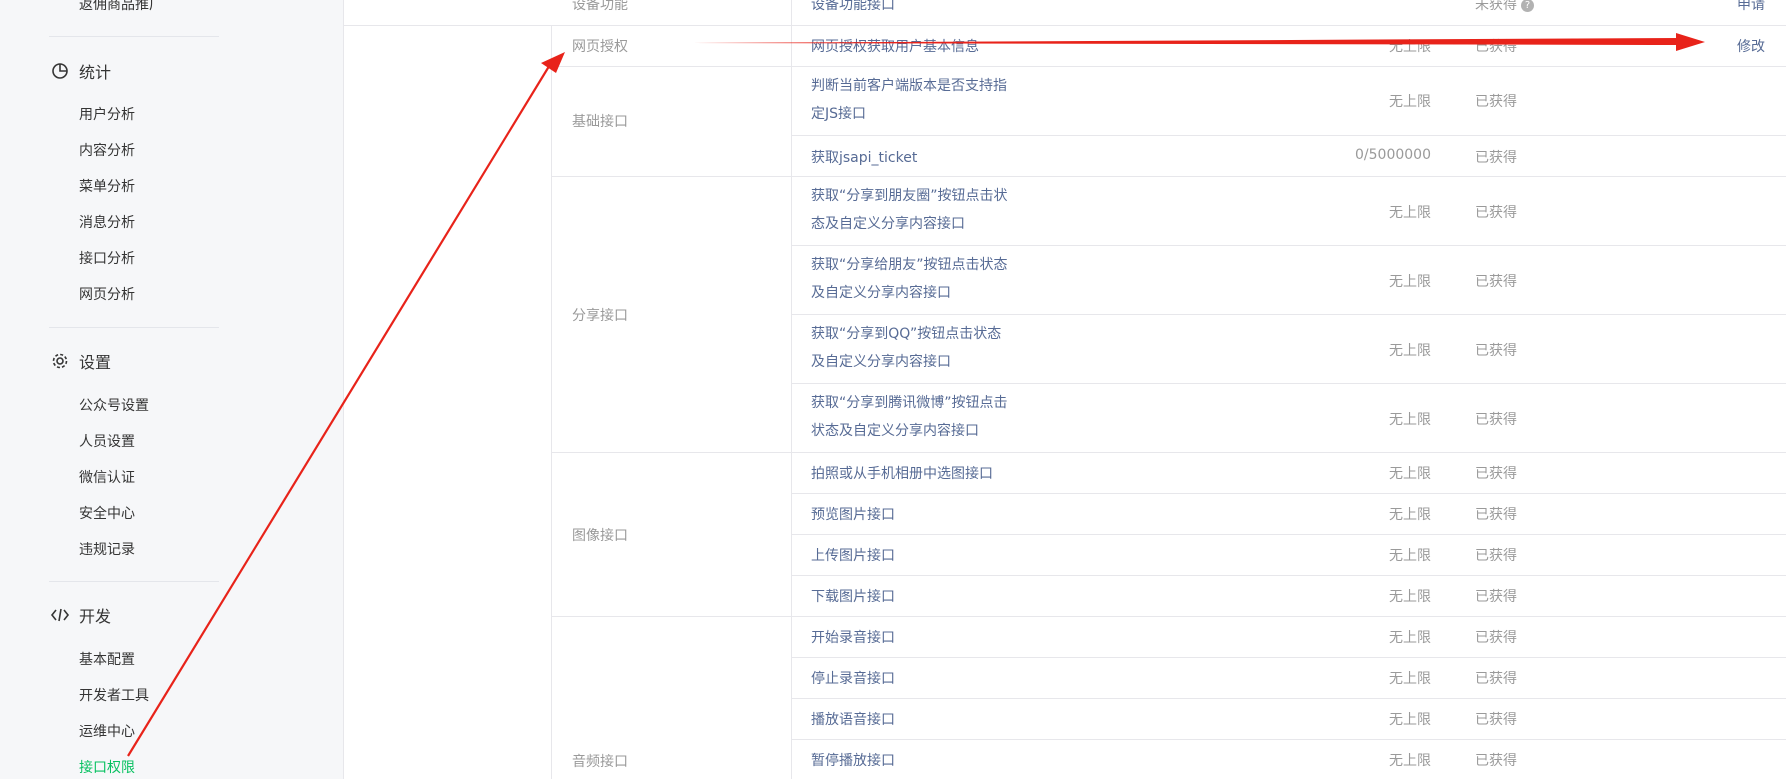 The height and width of the screenshot is (779, 1786). I want to click on category-image: 图像接口, so click(600, 536).